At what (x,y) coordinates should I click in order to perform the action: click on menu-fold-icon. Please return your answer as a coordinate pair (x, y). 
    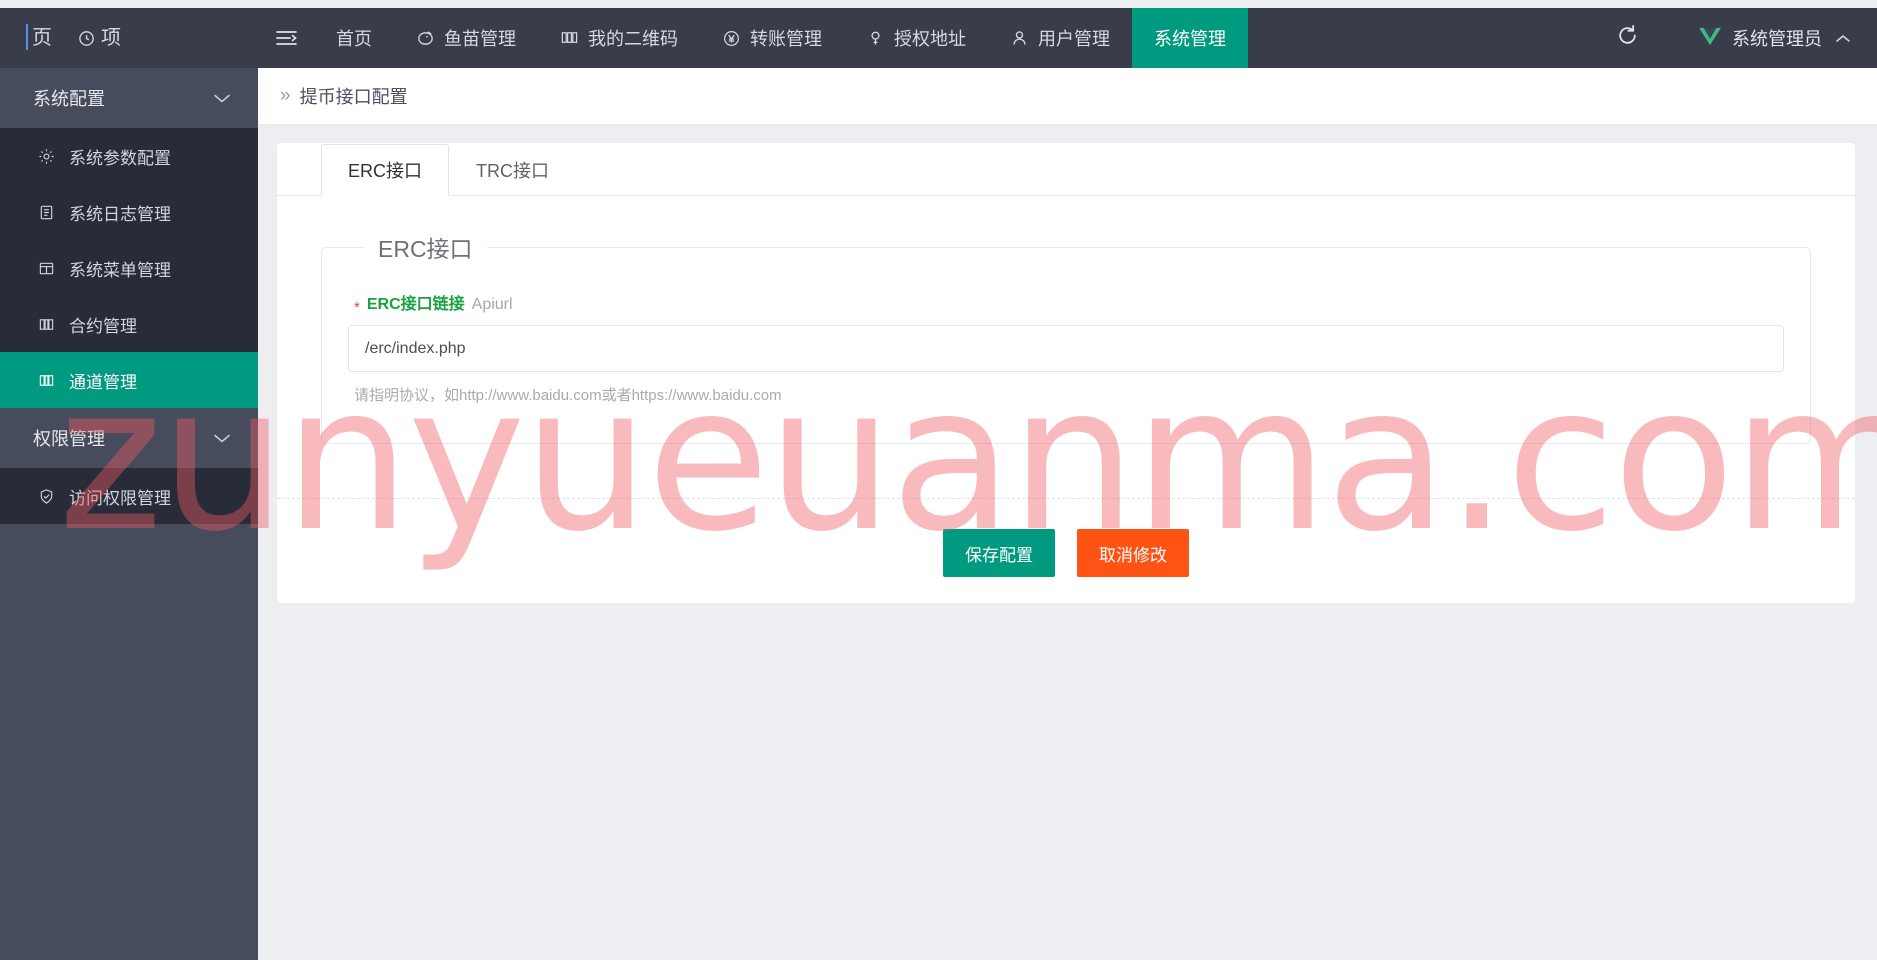
    Looking at the image, I should click on (286, 38).